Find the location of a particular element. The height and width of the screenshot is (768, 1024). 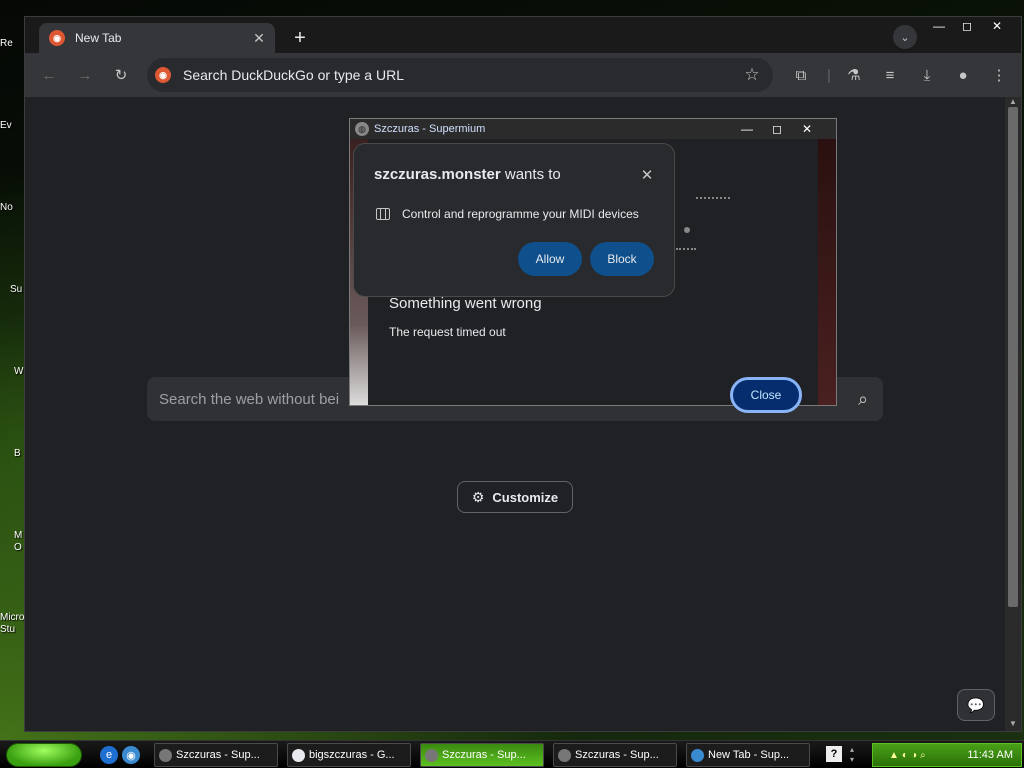

chrome-icon is located at coordinates (298, 755).